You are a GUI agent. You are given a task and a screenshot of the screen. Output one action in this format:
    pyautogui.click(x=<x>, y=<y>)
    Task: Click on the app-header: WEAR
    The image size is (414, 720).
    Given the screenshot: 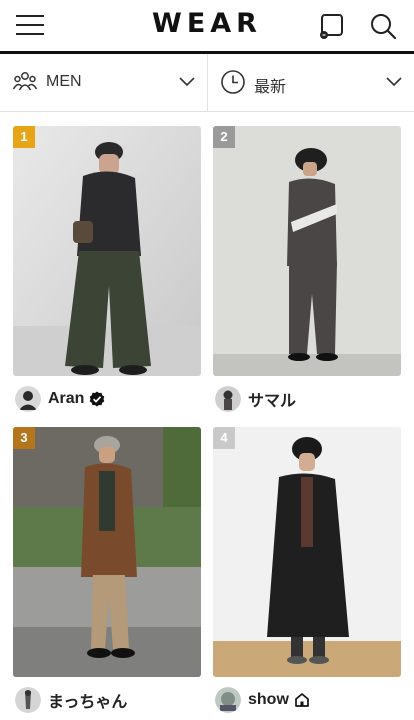 What is the action you would take?
    pyautogui.click(x=207, y=26)
    